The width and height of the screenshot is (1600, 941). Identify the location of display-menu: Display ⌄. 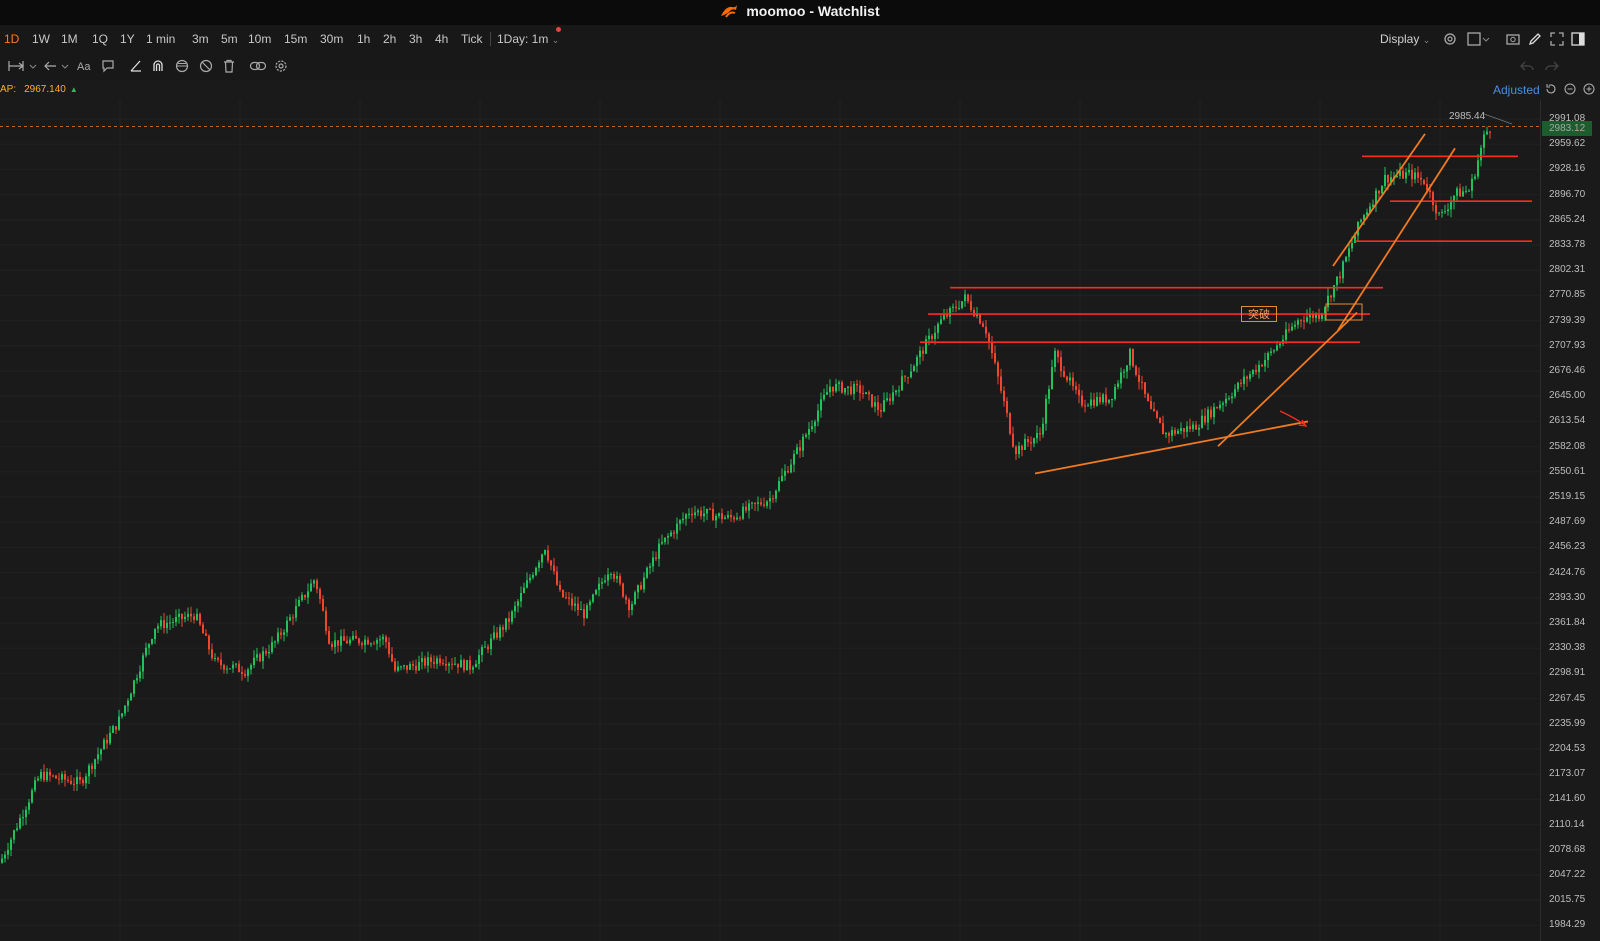
(1405, 39).